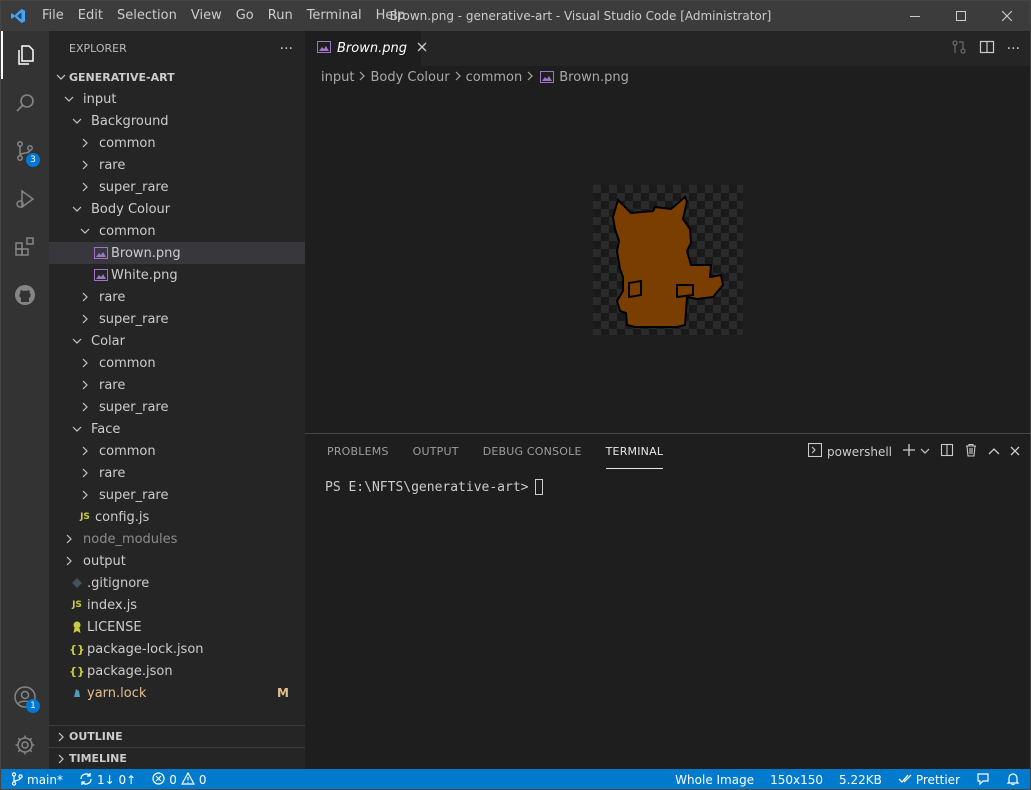 Image resolution: width=1031 pixels, height=790 pixels. Describe the element at coordinates (532, 451) in the screenshot. I see `tab-debug-console: DEBUG CONSOLE` at that location.